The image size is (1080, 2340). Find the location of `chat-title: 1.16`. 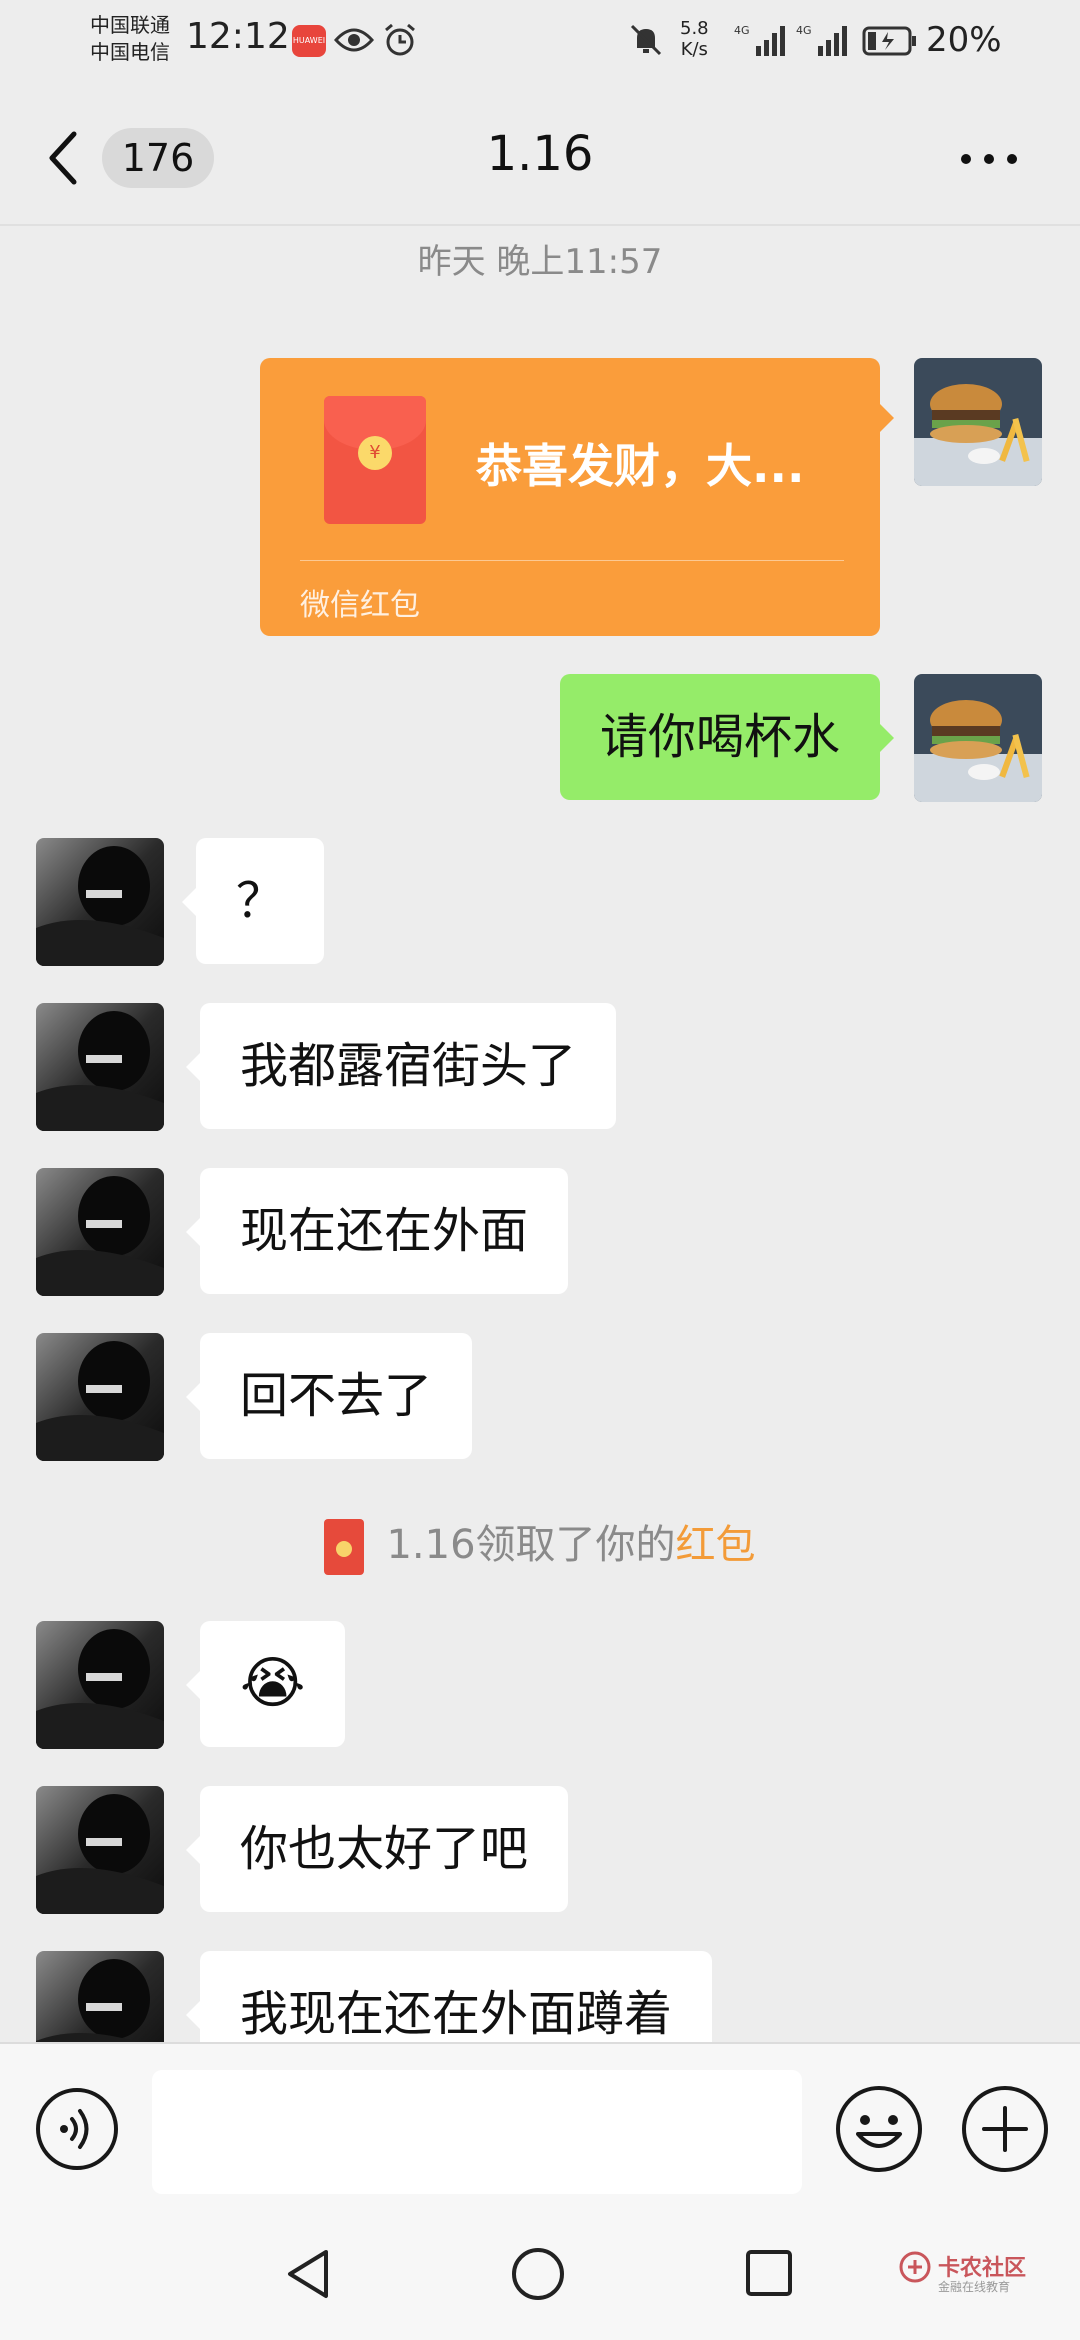

chat-title: 1.16 is located at coordinates (540, 154).